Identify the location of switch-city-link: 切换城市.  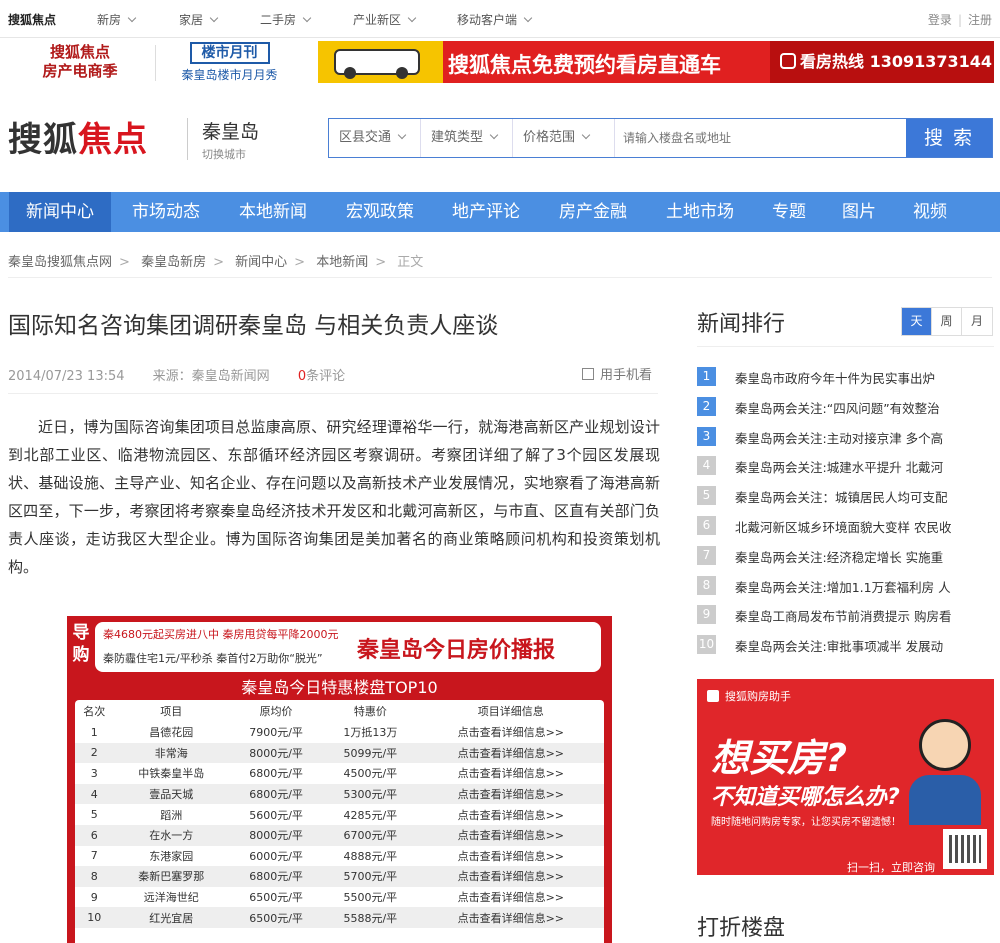
(224, 154).